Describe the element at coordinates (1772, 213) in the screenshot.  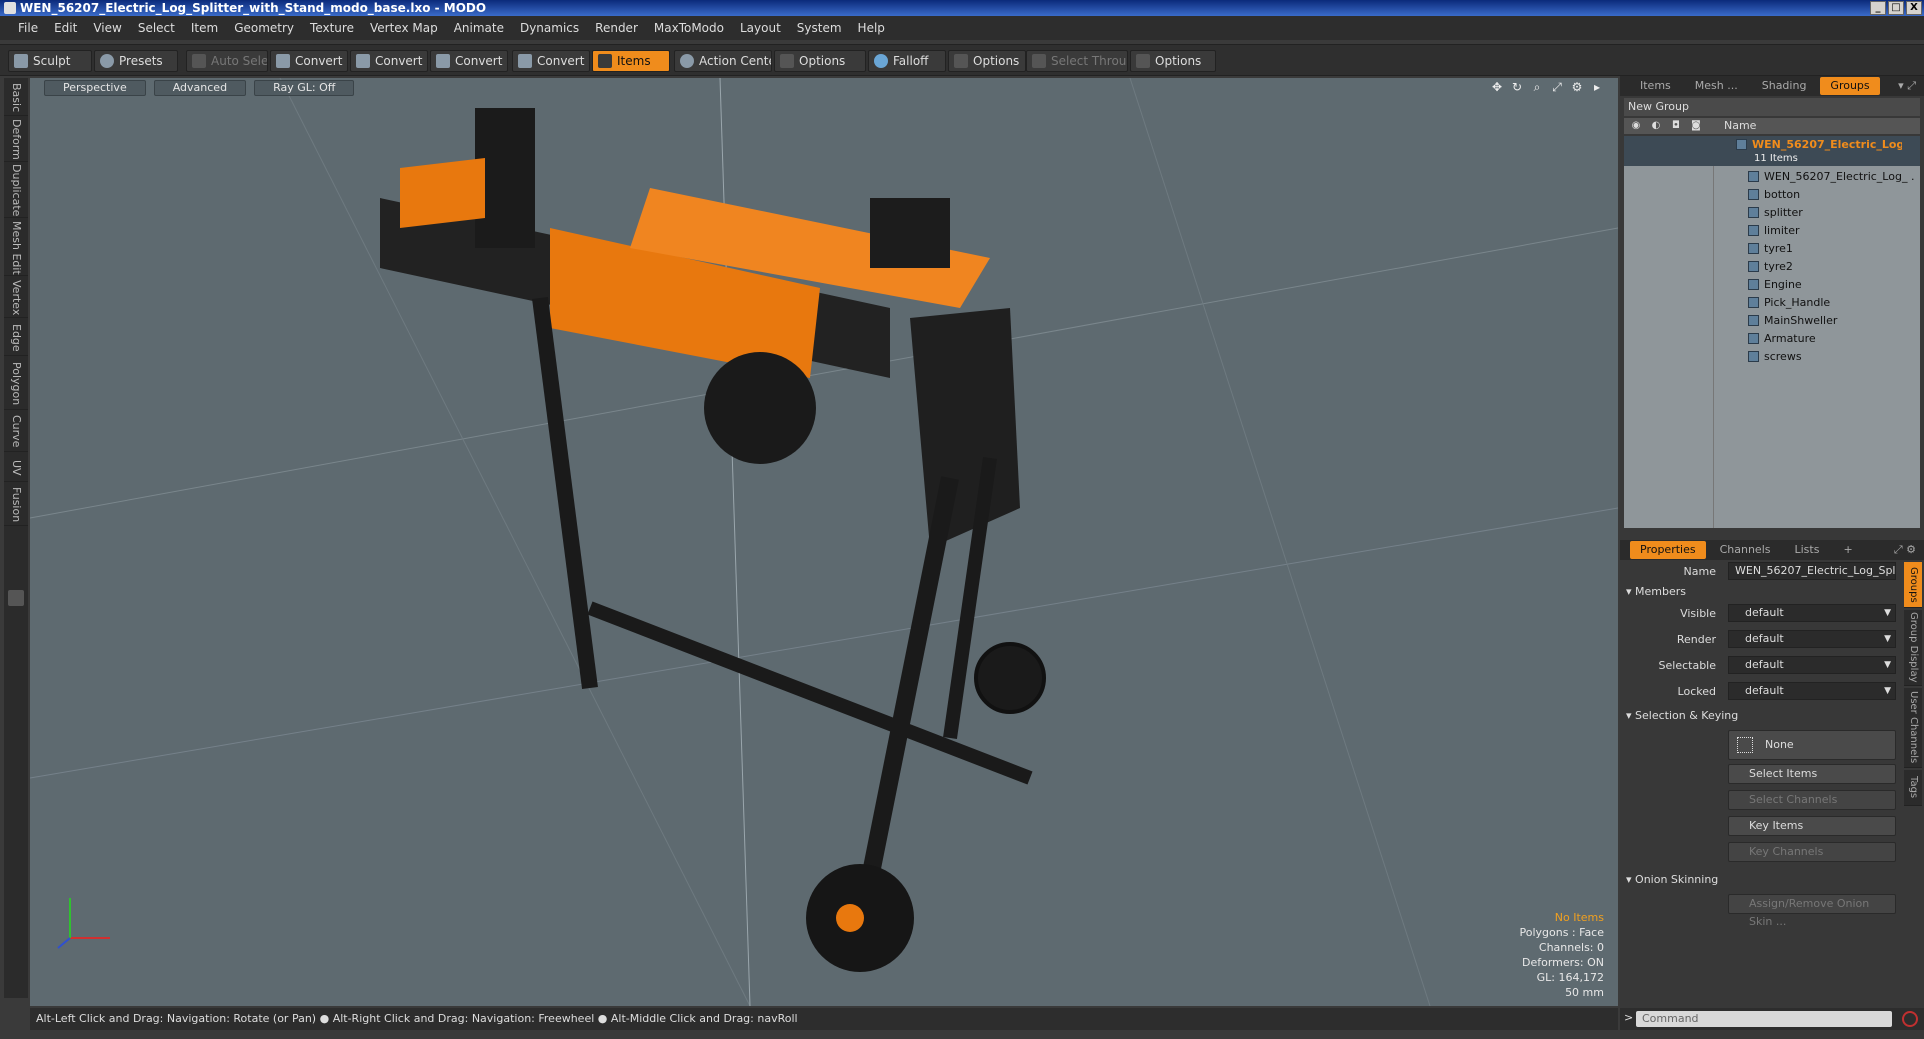
I see `tree-item: splitter` at that location.